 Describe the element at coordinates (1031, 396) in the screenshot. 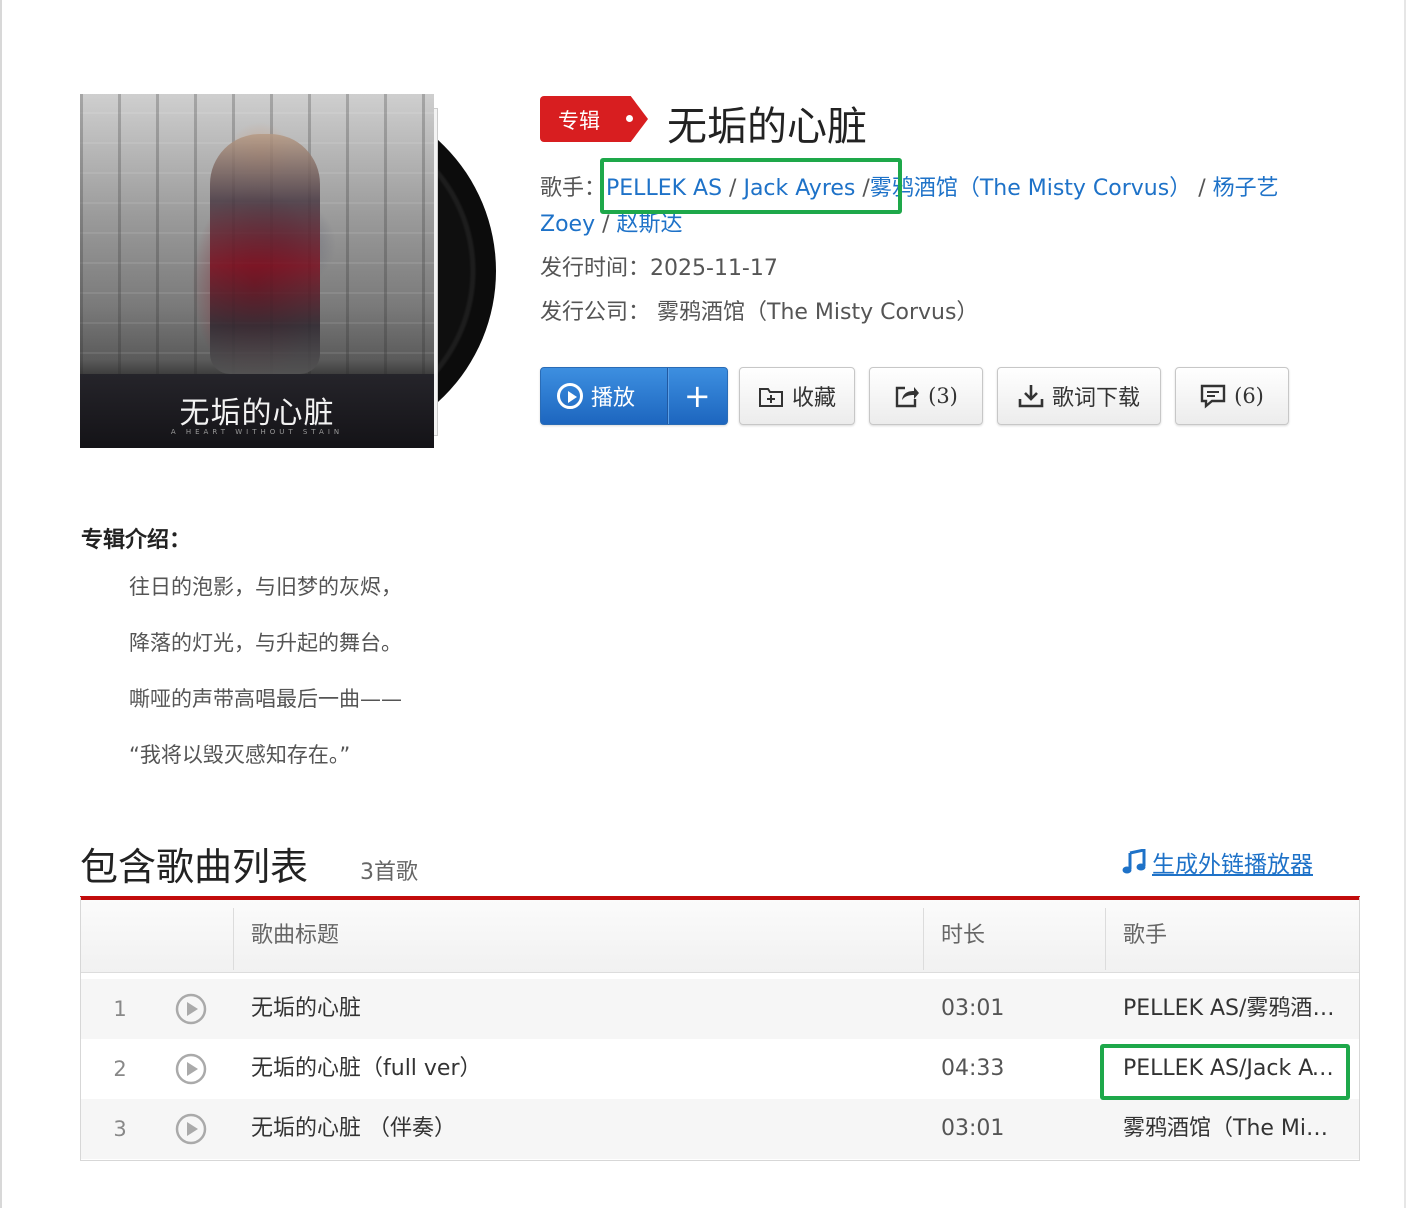

I see `download-icon` at that location.